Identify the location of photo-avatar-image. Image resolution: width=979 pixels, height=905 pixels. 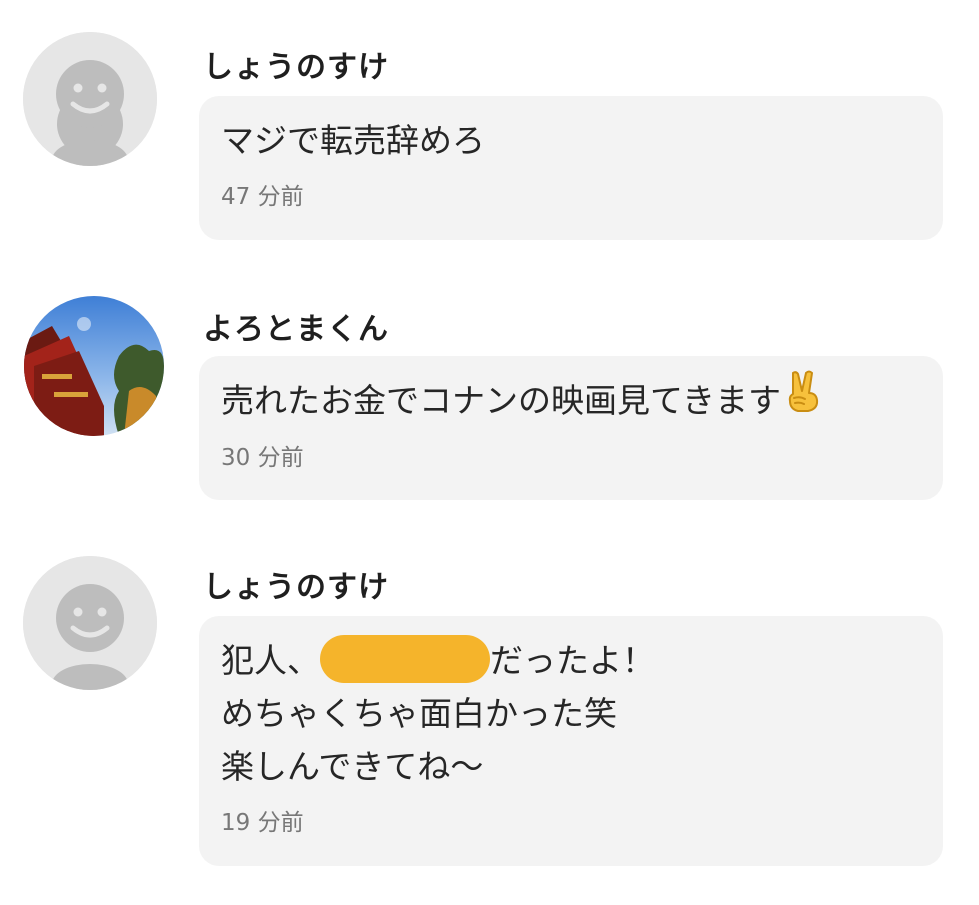
(94, 366).